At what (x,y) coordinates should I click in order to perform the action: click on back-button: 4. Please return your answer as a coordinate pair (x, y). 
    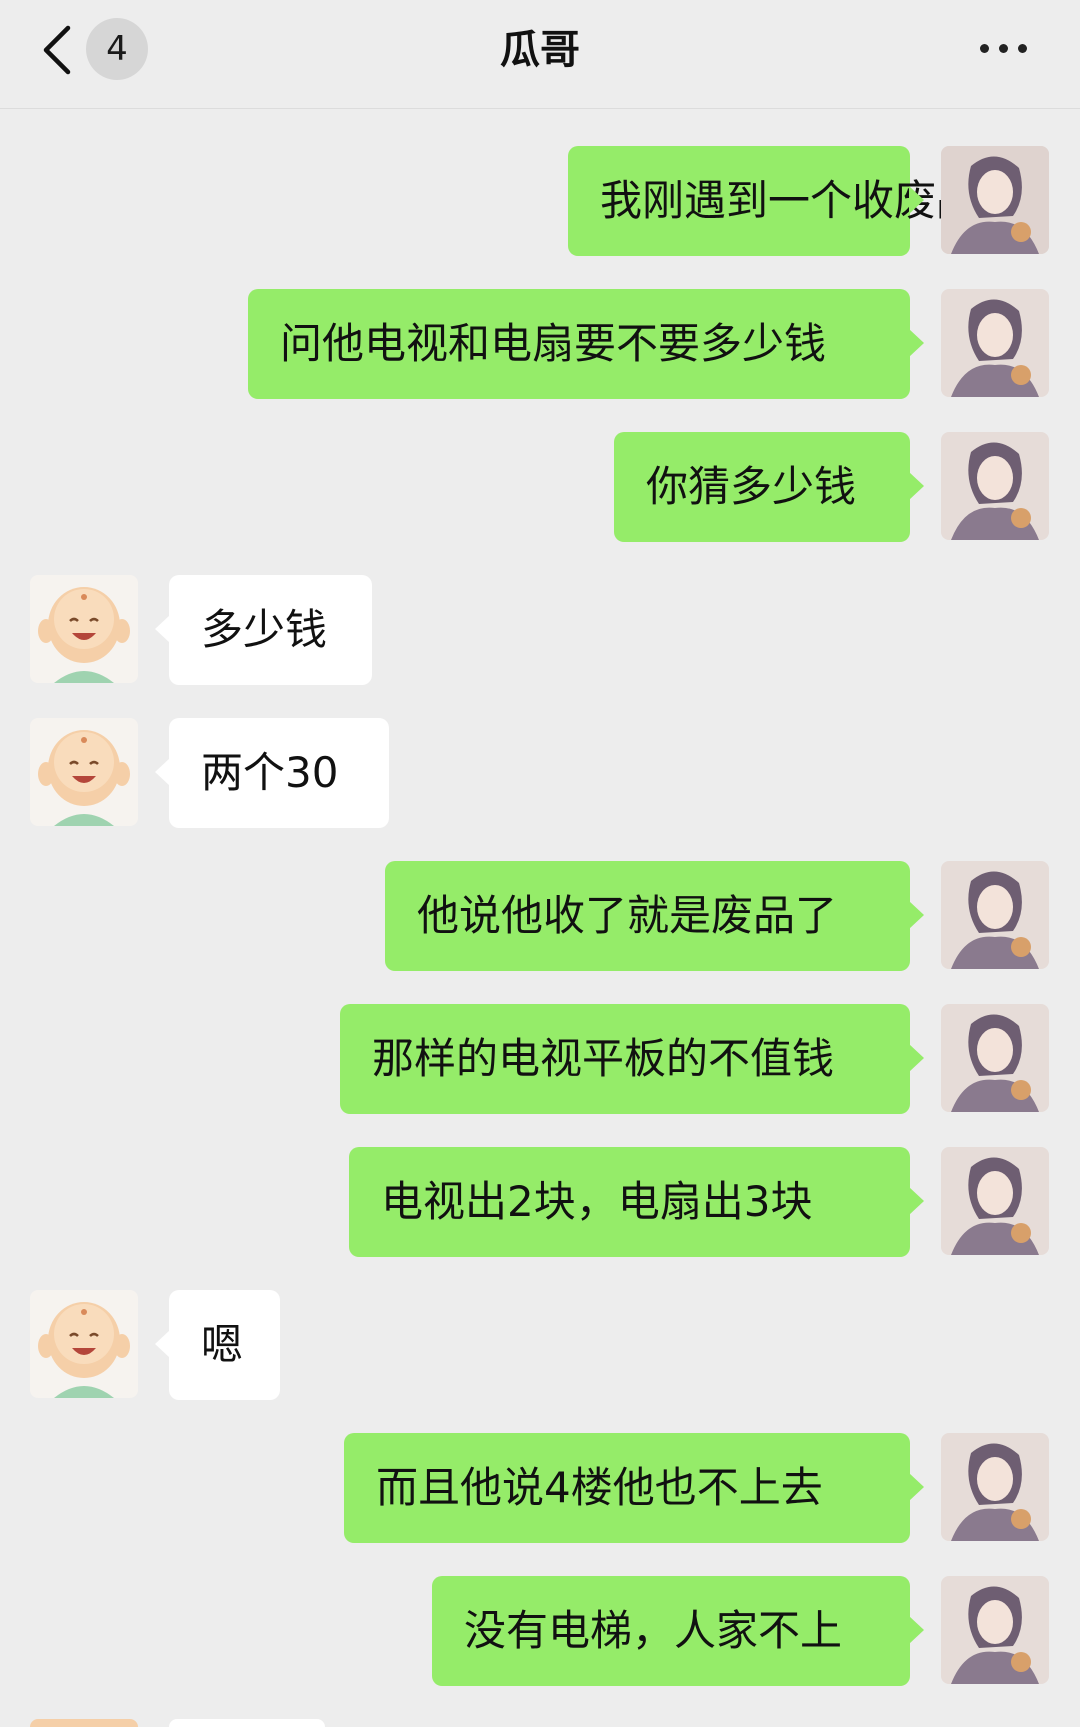
    Looking at the image, I should click on (93, 50).